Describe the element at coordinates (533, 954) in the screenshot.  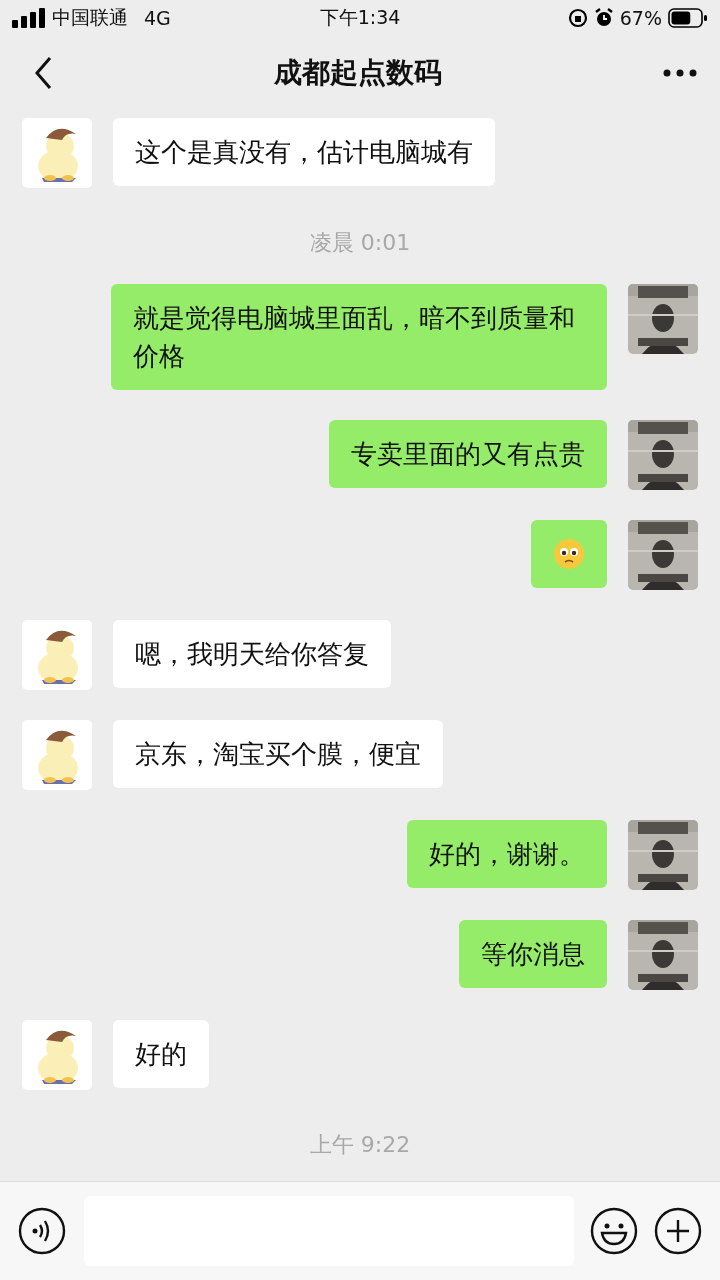
I see `message-bubble: 等你消息` at that location.